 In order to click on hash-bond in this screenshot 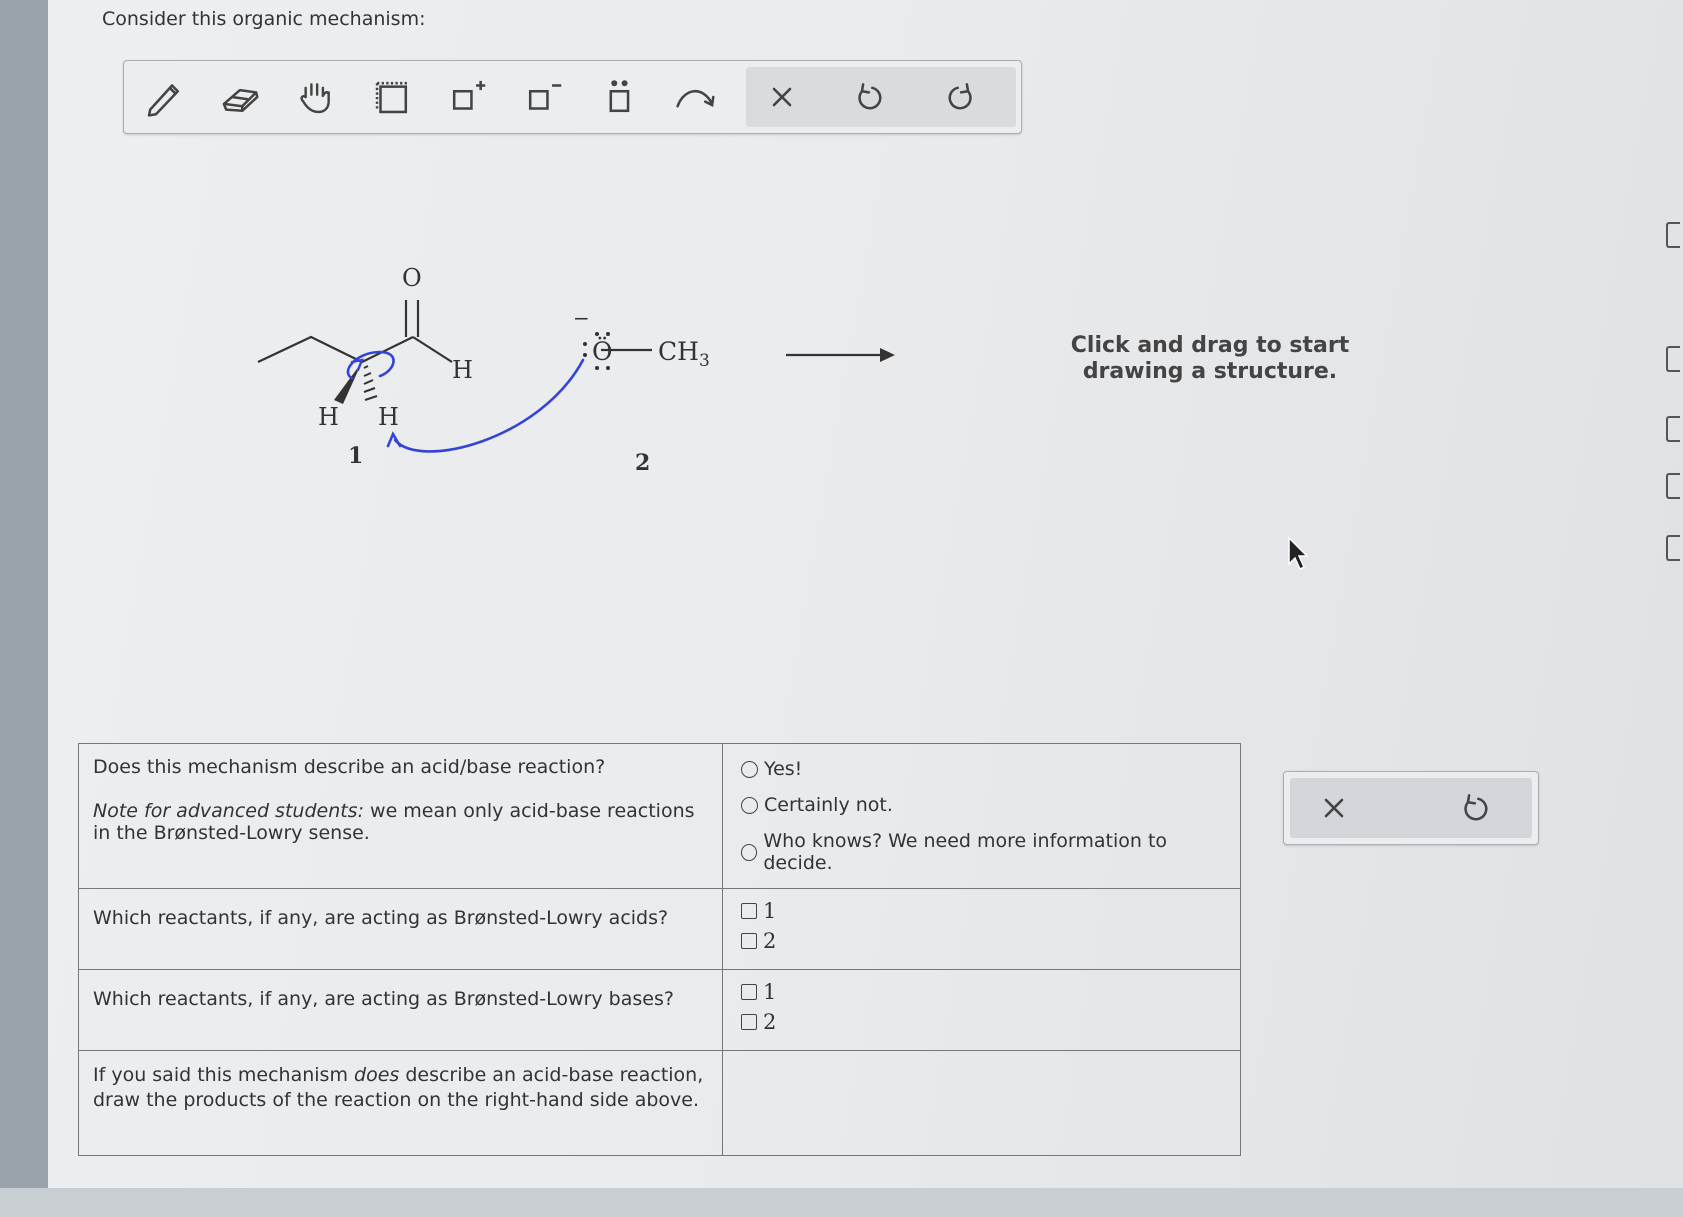, I will do `click(370, 383)`.